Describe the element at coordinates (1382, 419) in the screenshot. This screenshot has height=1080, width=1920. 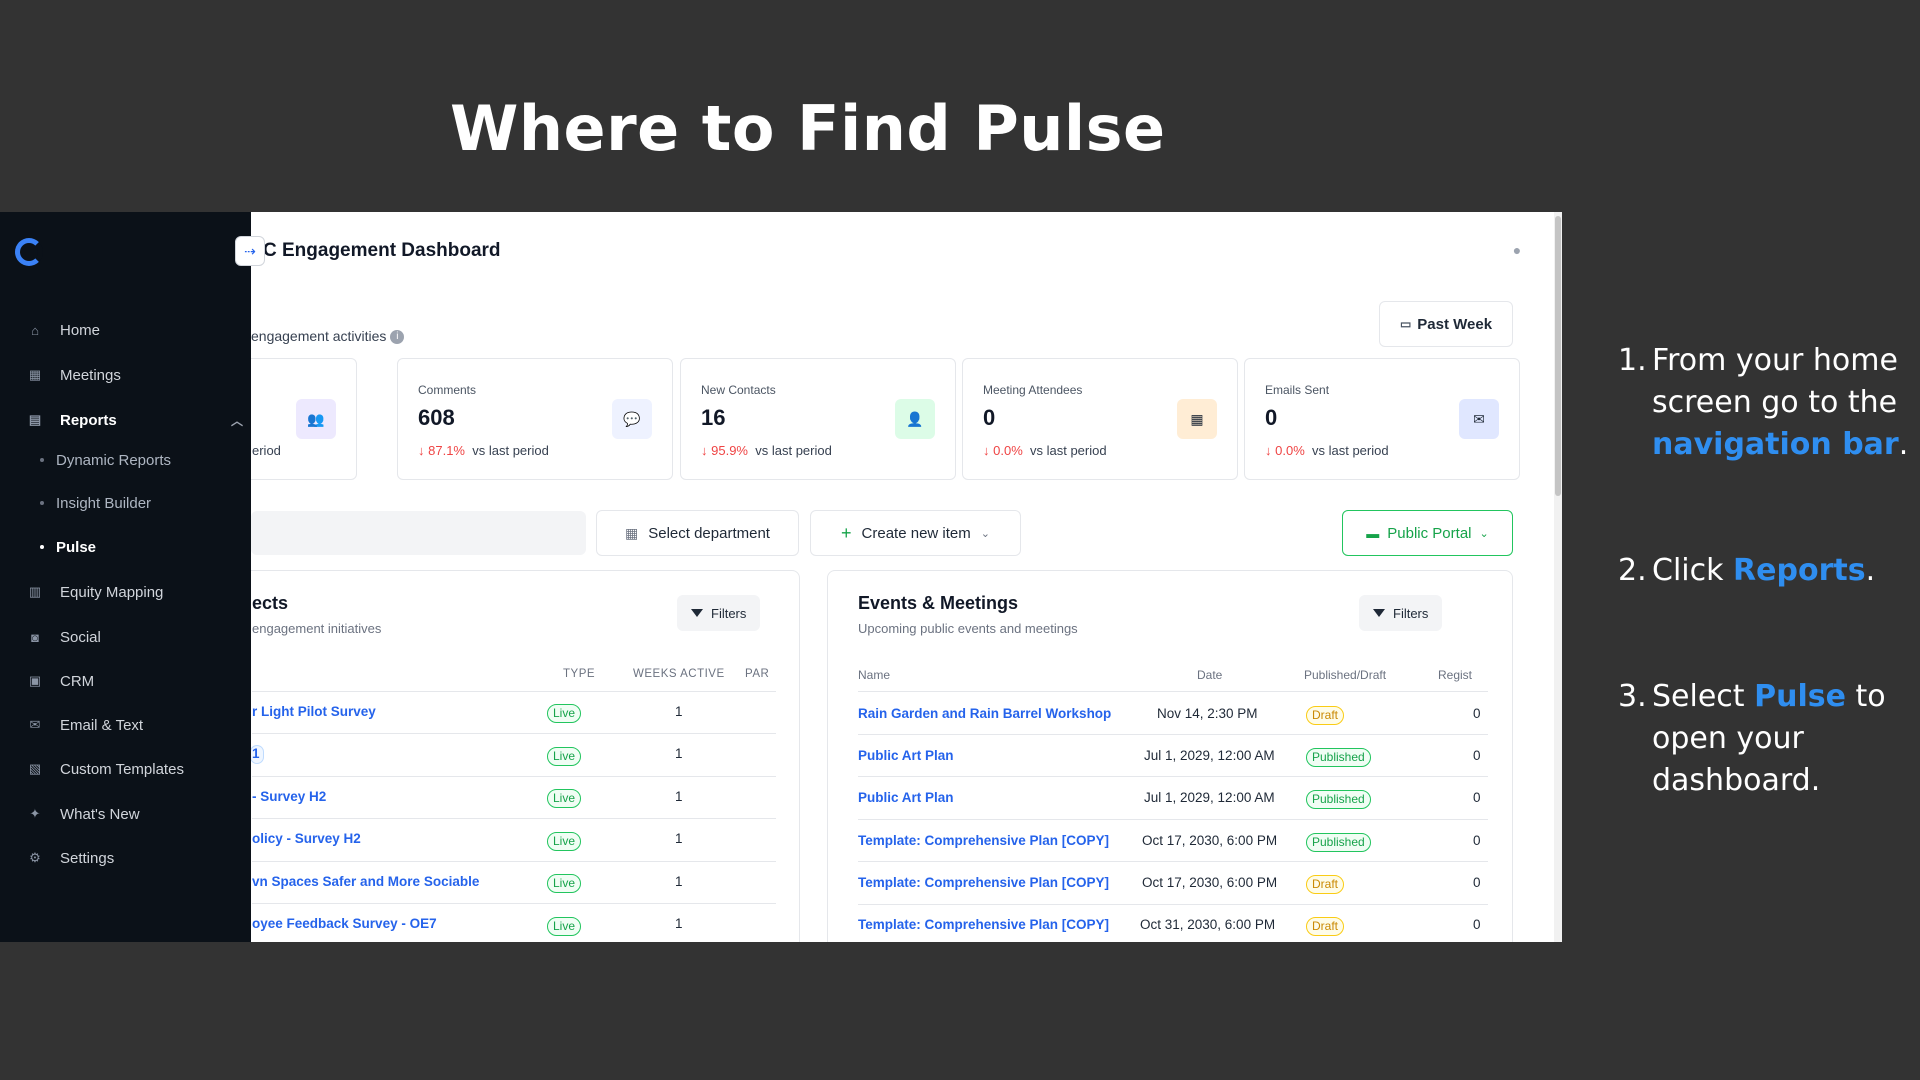
I see `stat-card-emails-sent: Emails Sent 0 ↓ 0.0% vs last period ✉` at that location.